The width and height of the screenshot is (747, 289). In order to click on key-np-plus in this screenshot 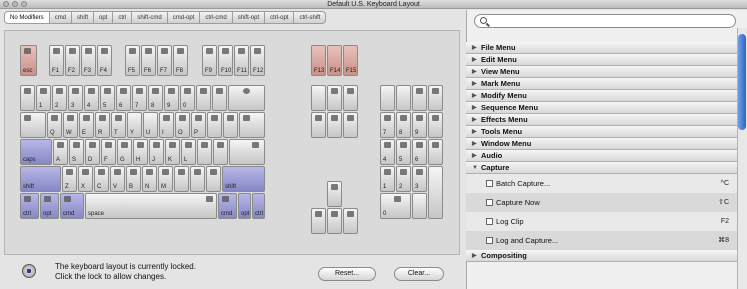, I will do `click(435, 152)`.